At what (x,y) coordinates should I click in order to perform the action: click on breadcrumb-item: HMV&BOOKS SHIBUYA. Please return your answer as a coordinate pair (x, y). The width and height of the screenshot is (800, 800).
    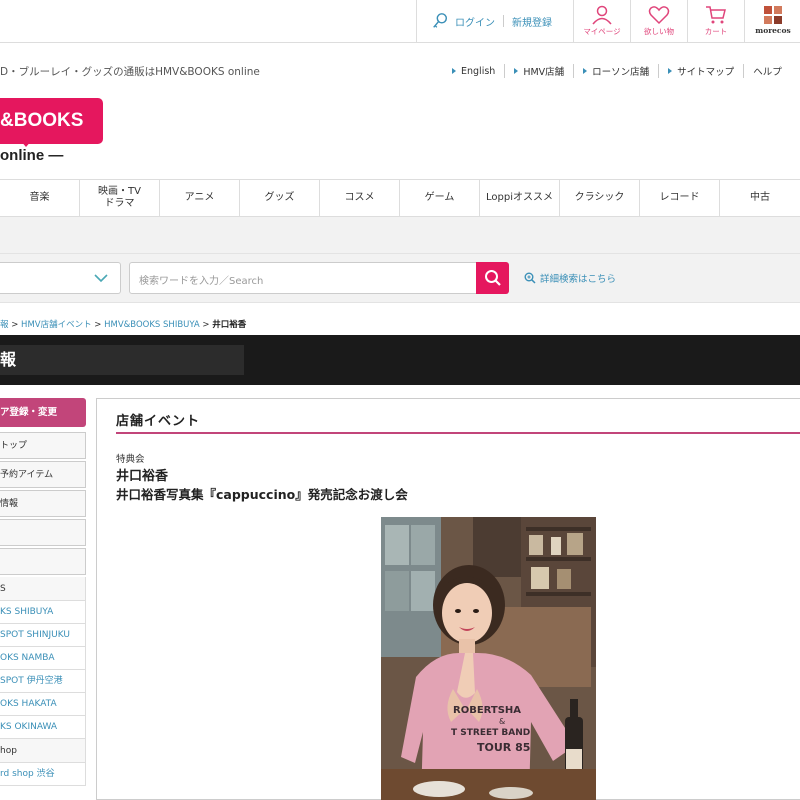
    Looking at the image, I should click on (152, 325).